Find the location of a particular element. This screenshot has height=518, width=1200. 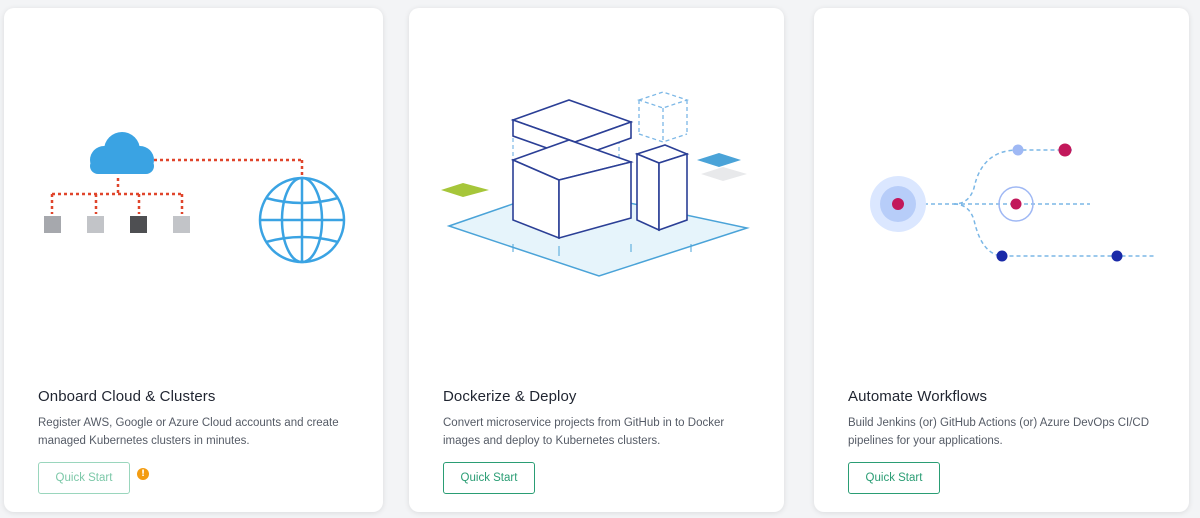

card-title: Onboard Cloud & Clusters is located at coordinates (127, 396).